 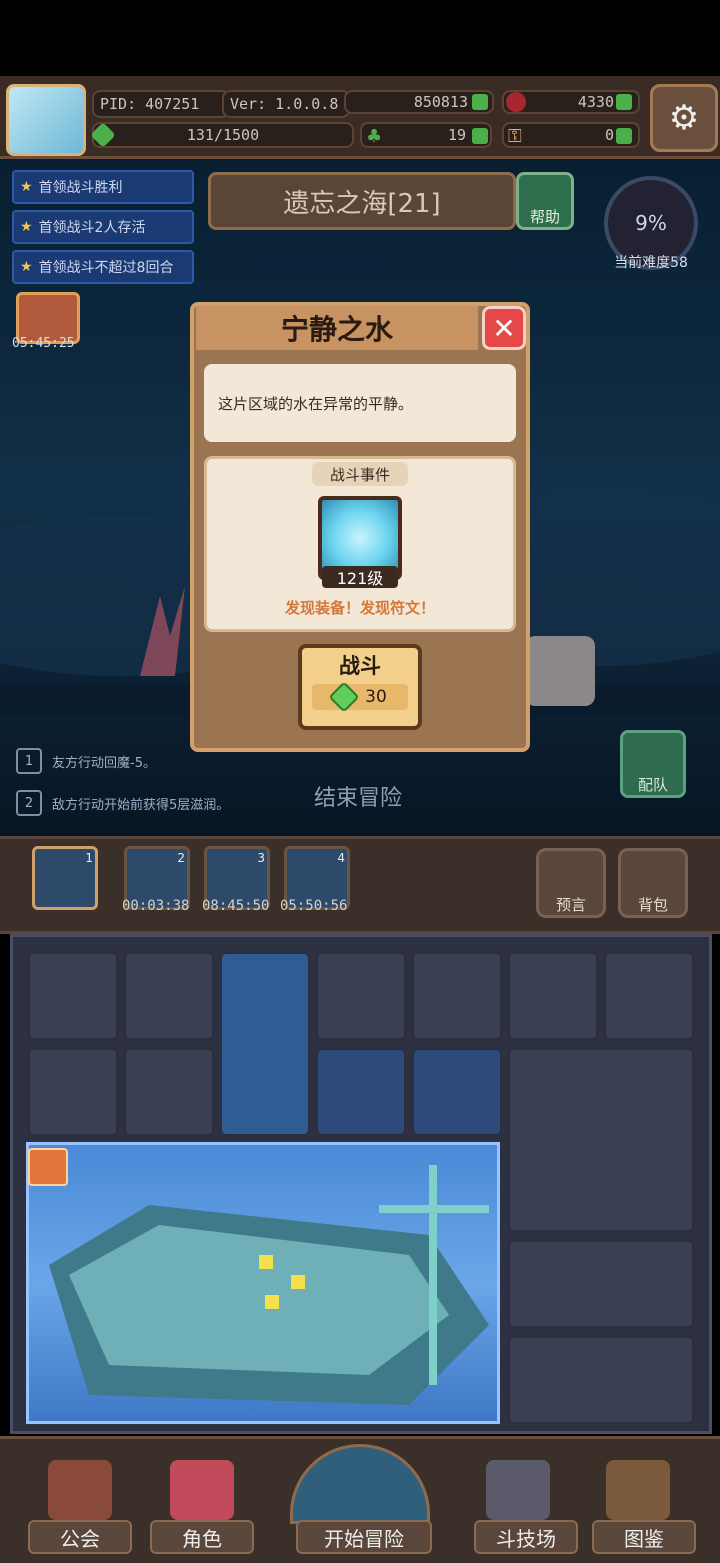 I want to click on slot-timer: 08:45:50, so click(x=236, y=906).